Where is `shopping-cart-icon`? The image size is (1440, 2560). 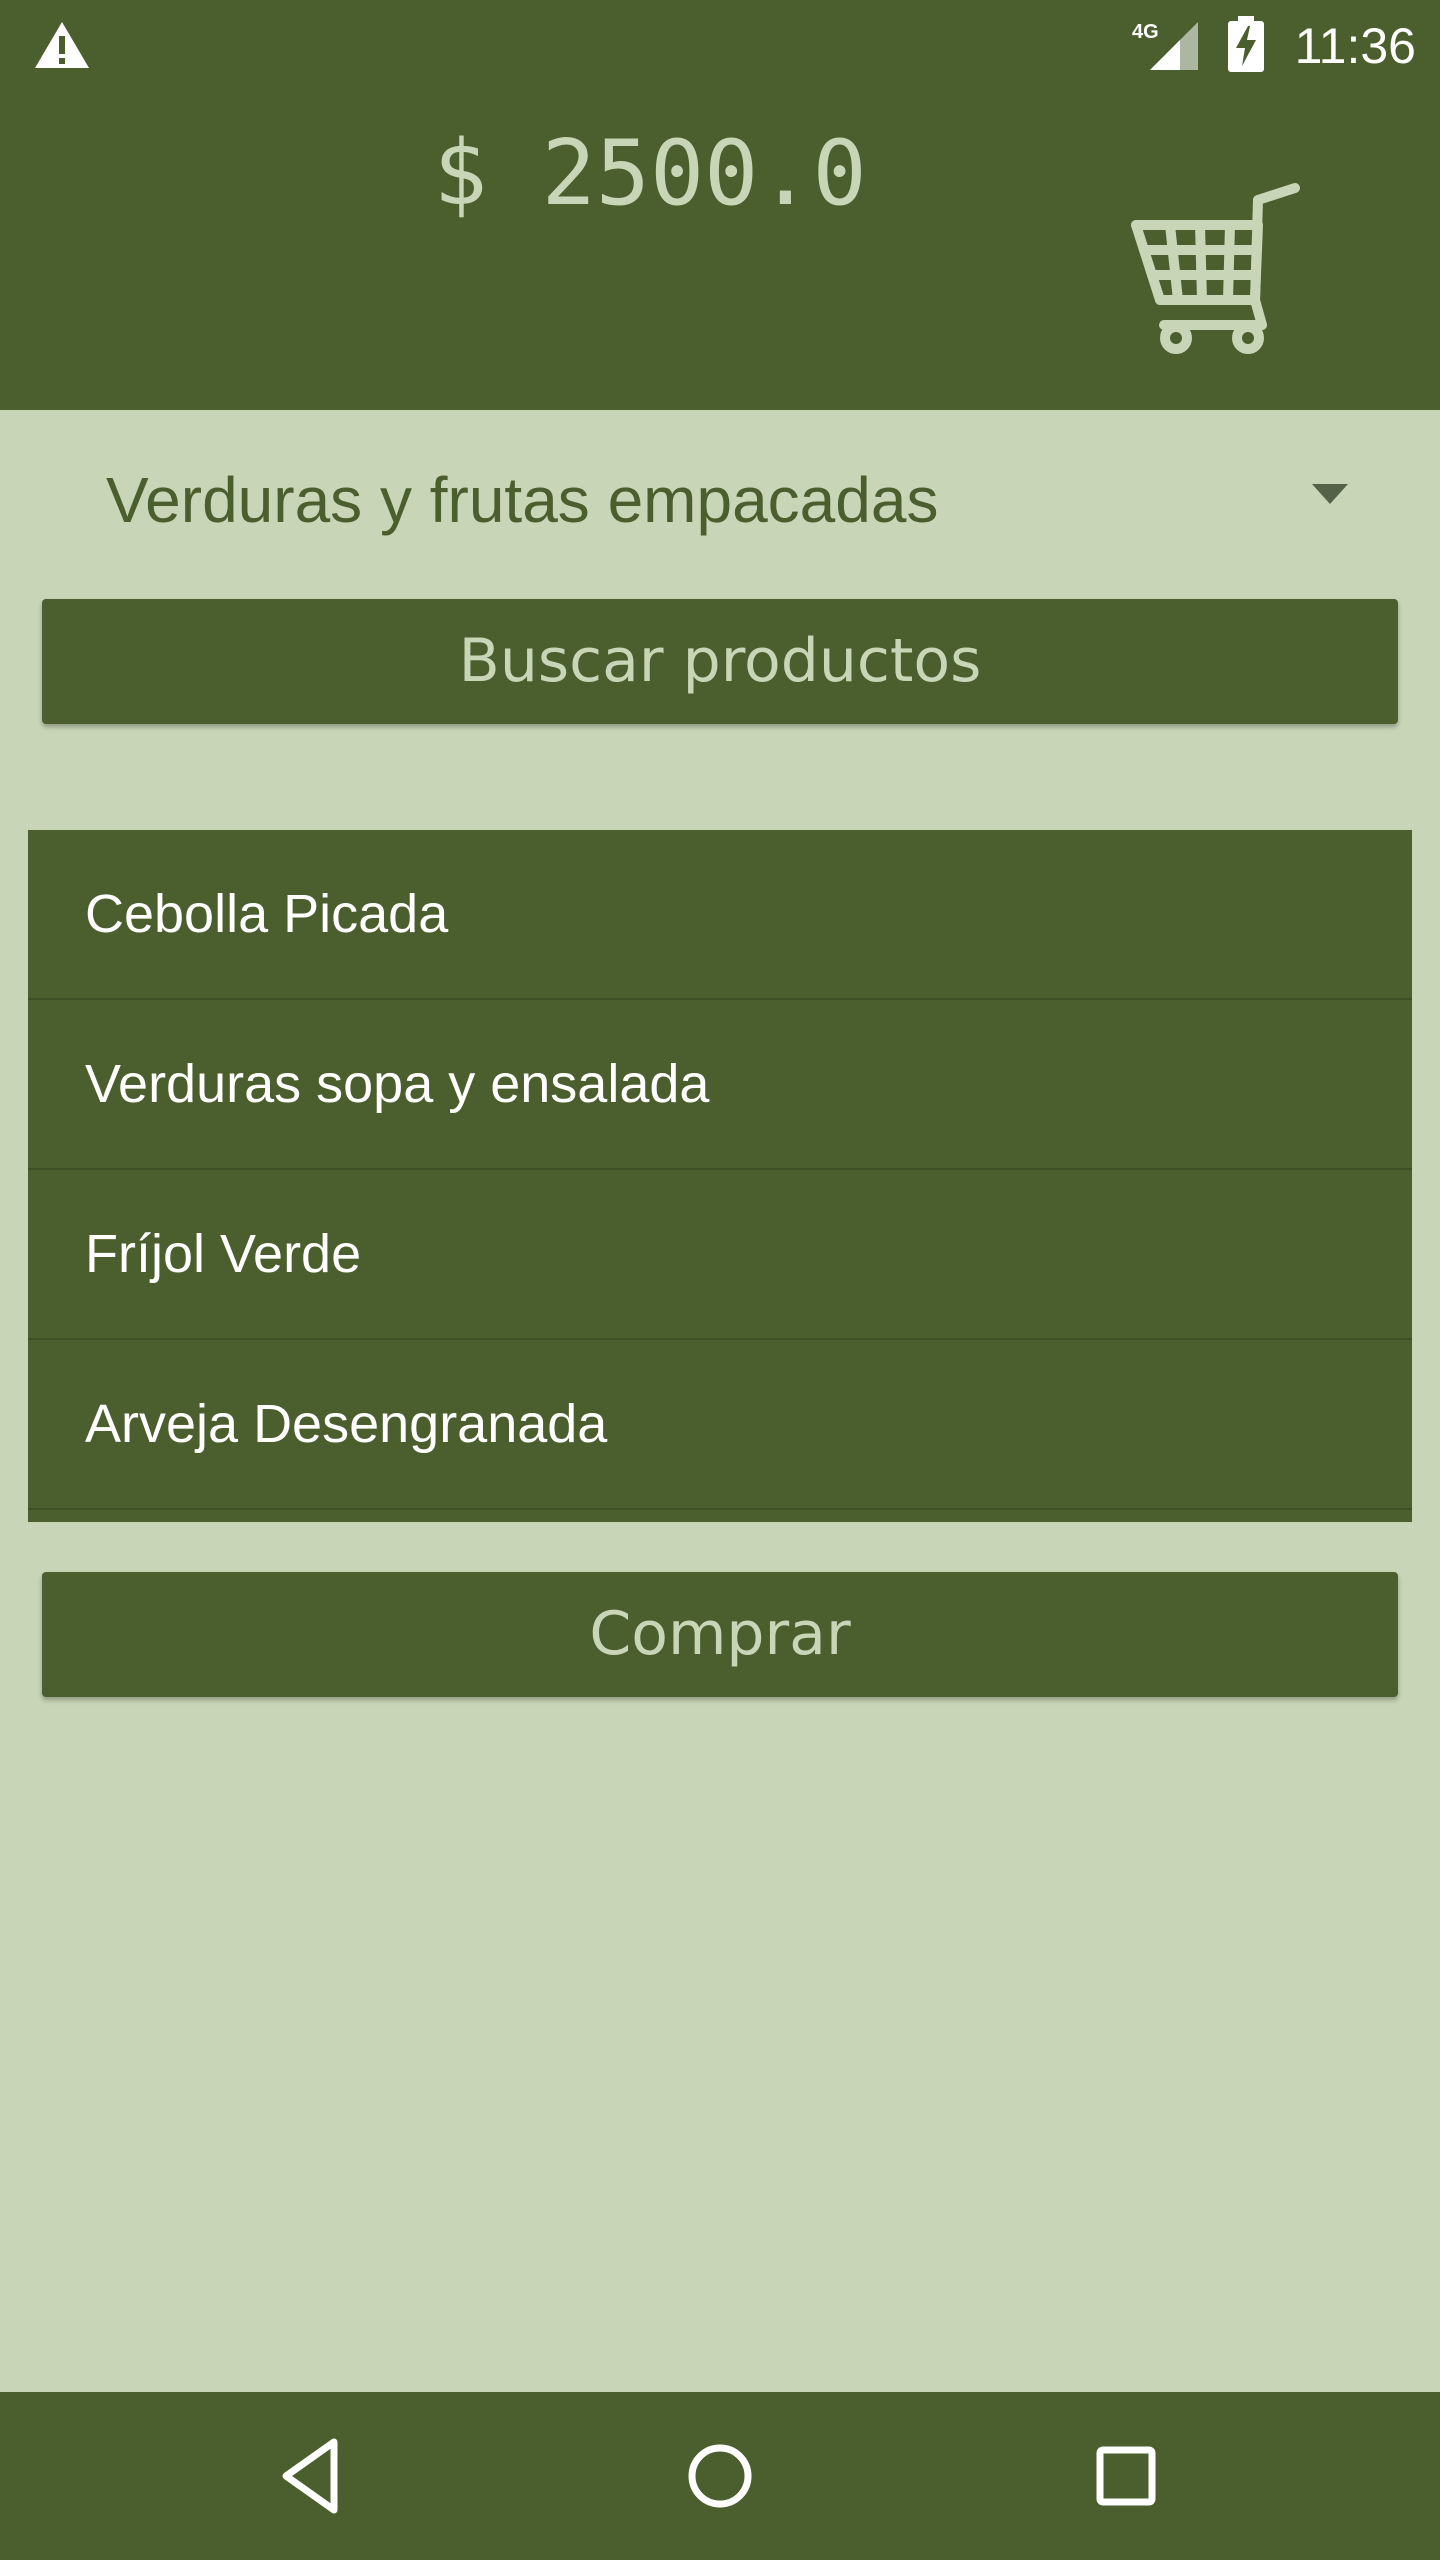 shopping-cart-icon is located at coordinates (1215, 268).